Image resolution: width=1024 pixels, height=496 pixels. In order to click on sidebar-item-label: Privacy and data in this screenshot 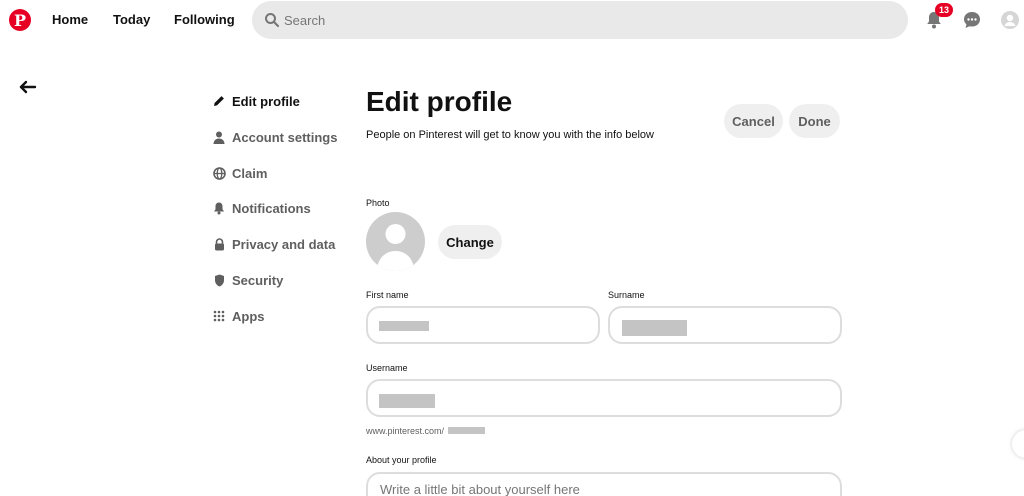, I will do `click(284, 244)`.